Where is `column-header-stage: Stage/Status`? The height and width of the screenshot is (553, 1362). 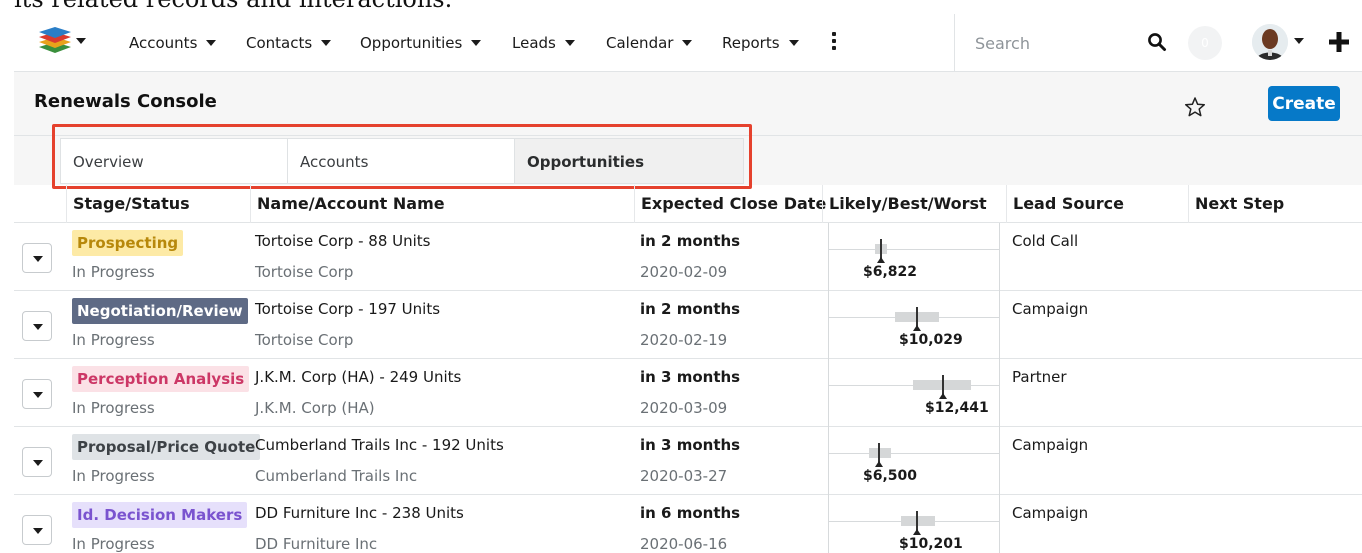
column-header-stage: Stage/Status is located at coordinates (158, 204).